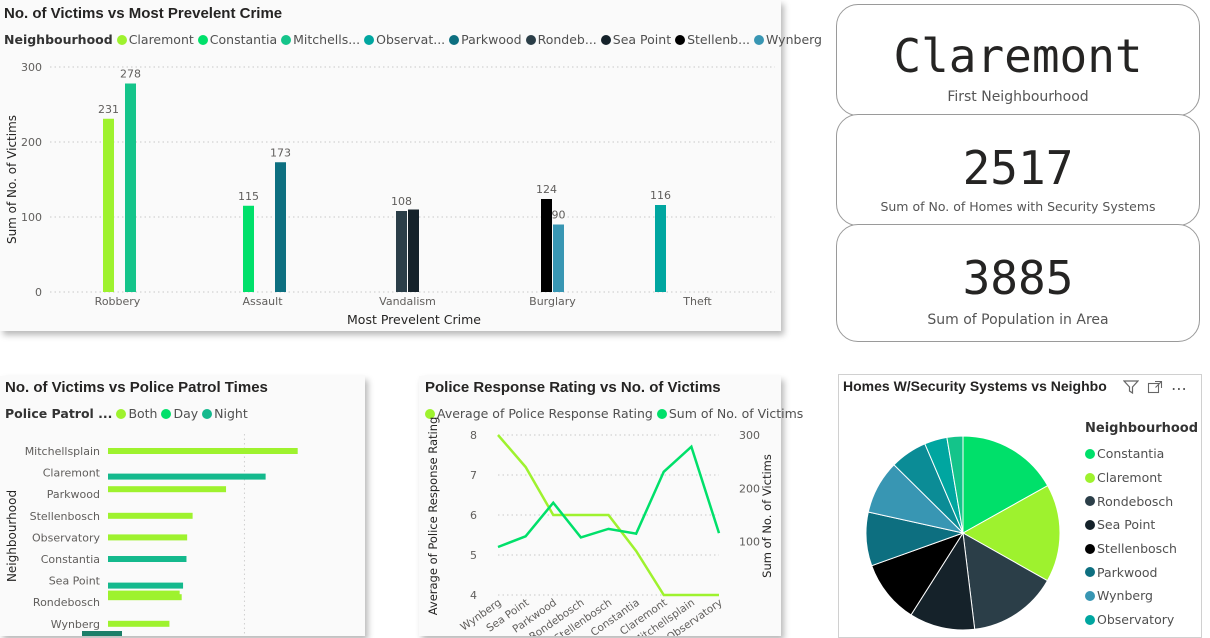  I want to click on y-tick-label: 6, so click(473, 515).